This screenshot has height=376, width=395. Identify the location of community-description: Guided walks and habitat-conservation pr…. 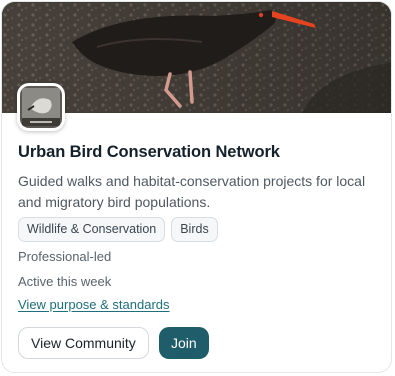
(192, 191).